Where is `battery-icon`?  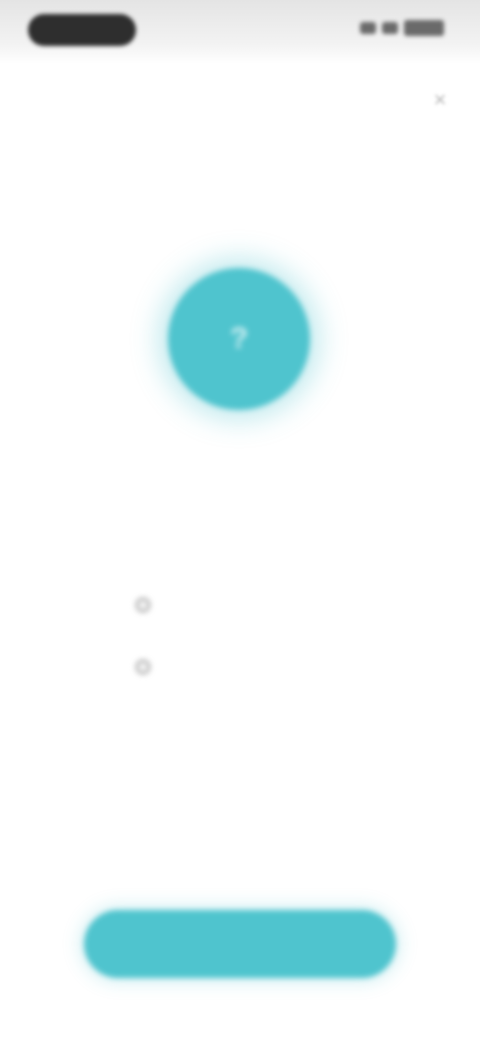
battery-icon is located at coordinates (424, 28).